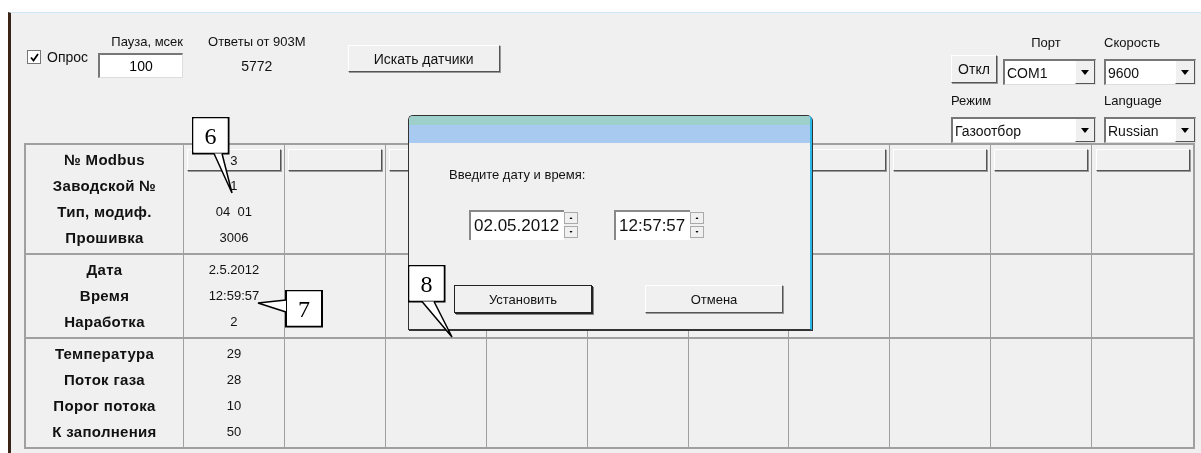  I want to click on poll-label: Опрос, so click(68, 57).